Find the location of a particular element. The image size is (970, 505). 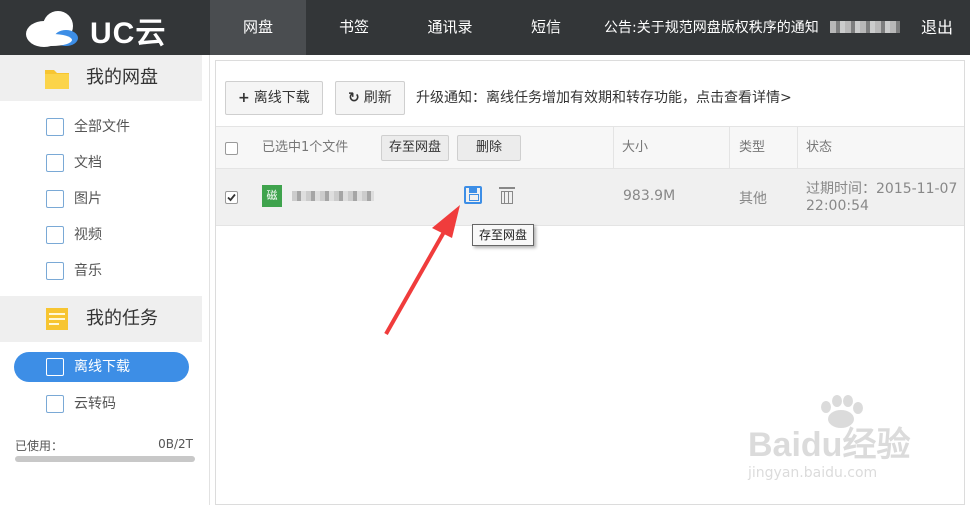

sidebar-item-all-files: 全部文件 is located at coordinates (101, 127).